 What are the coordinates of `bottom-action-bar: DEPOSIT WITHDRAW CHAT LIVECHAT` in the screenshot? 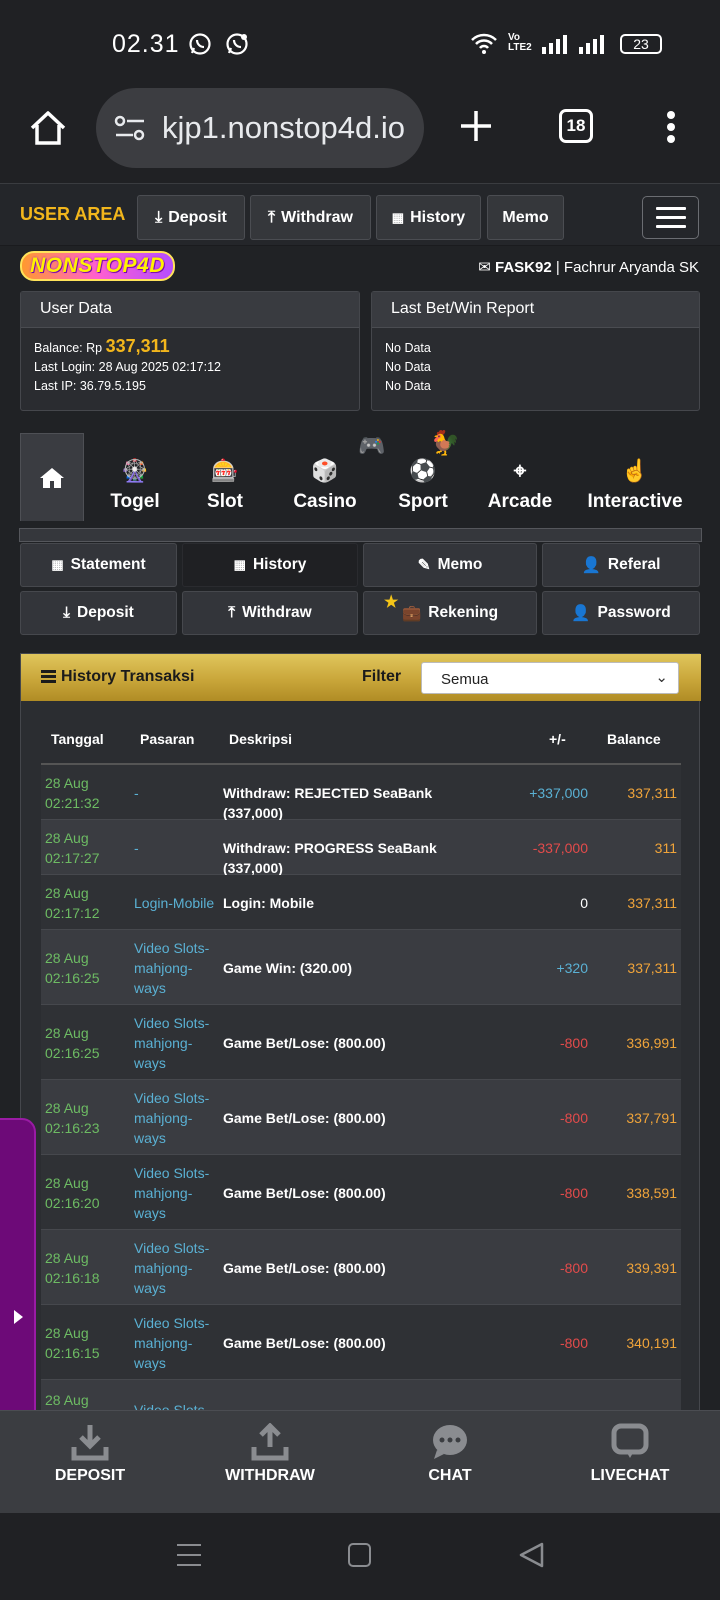 It's located at (360, 1461).